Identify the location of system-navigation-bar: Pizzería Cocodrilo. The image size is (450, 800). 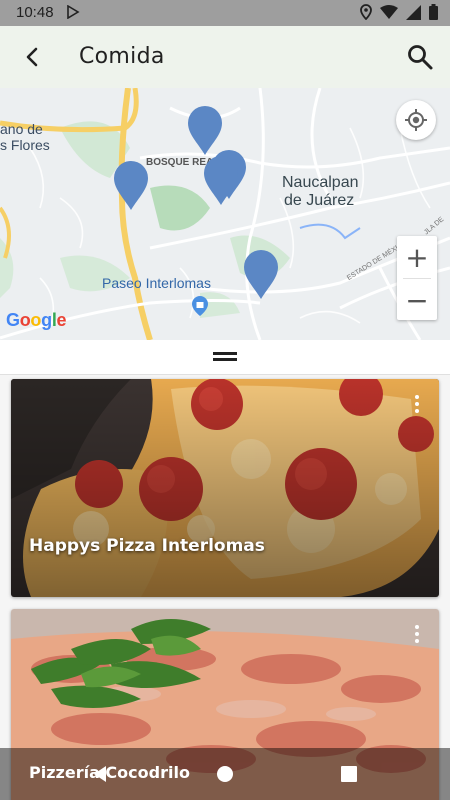
(225, 774).